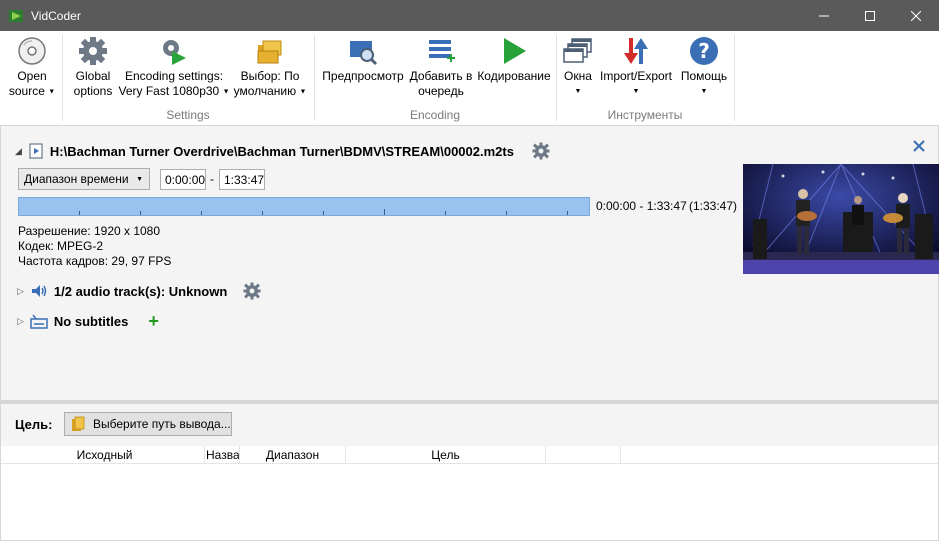 The height and width of the screenshot is (541, 939). What do you see at coordinates (270, 76) in the screenshot?
I see `selection-label-1: Выбор: По` at bounding box center [270, 76].